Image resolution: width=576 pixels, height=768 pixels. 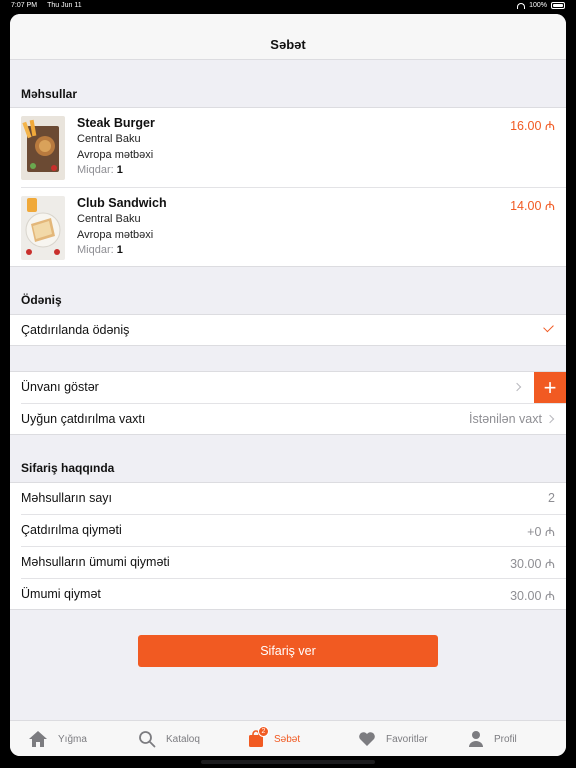 What do you see at coordinates (505, 739) in the screenshot?
I see `tab-label: Profil` at bounding box center [505, 739].